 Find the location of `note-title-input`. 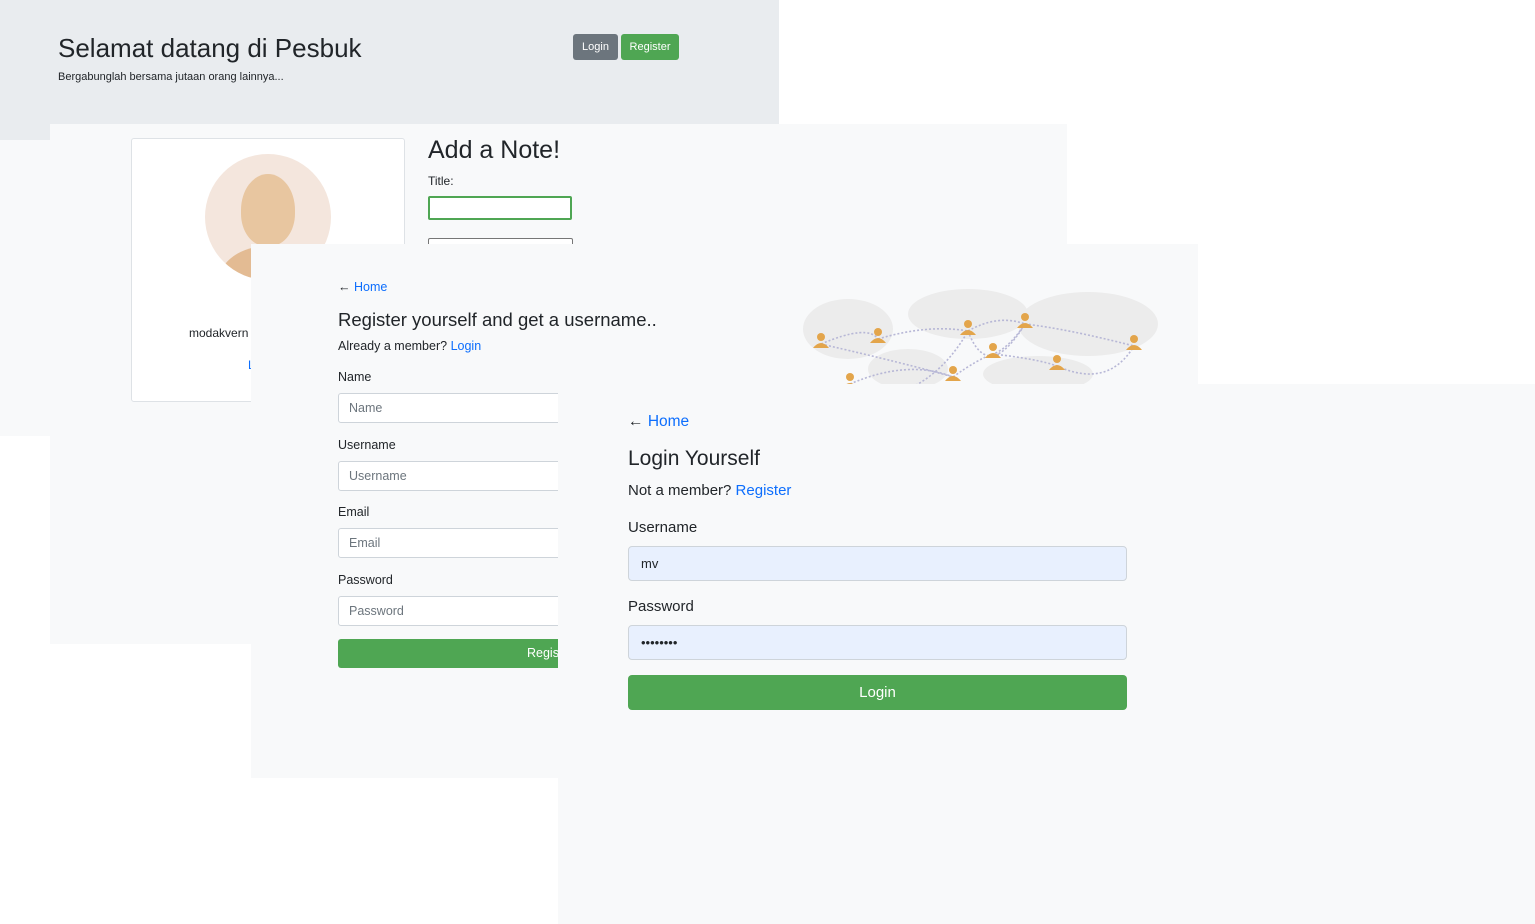

note-title-input is located at coordinates (500, 208).